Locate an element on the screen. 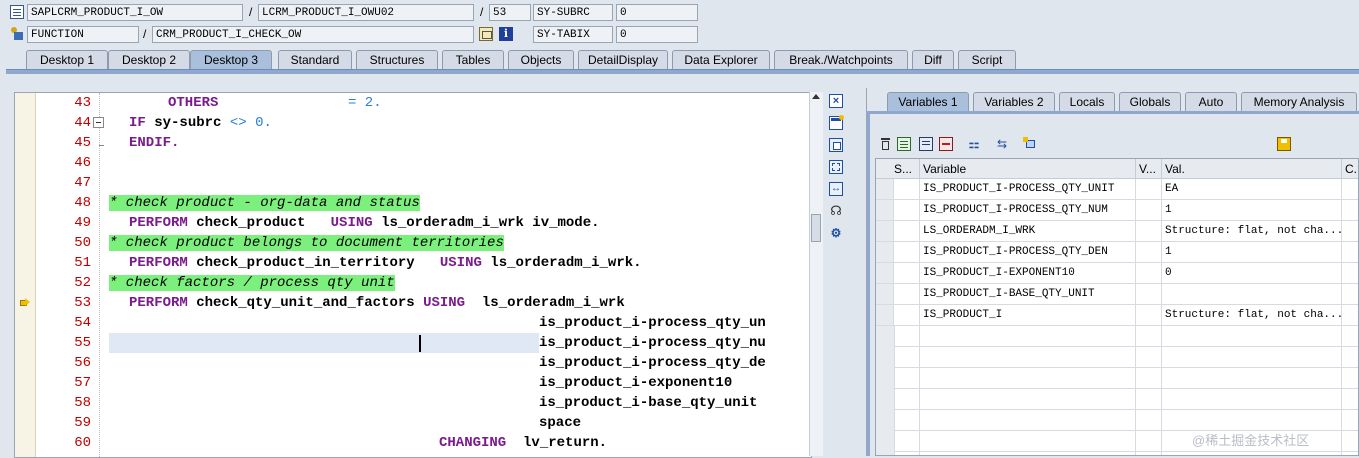 Image resolution: width=1359 pixels, height=458 pixels. line-number: 52 is located at coordinates (82, 283).